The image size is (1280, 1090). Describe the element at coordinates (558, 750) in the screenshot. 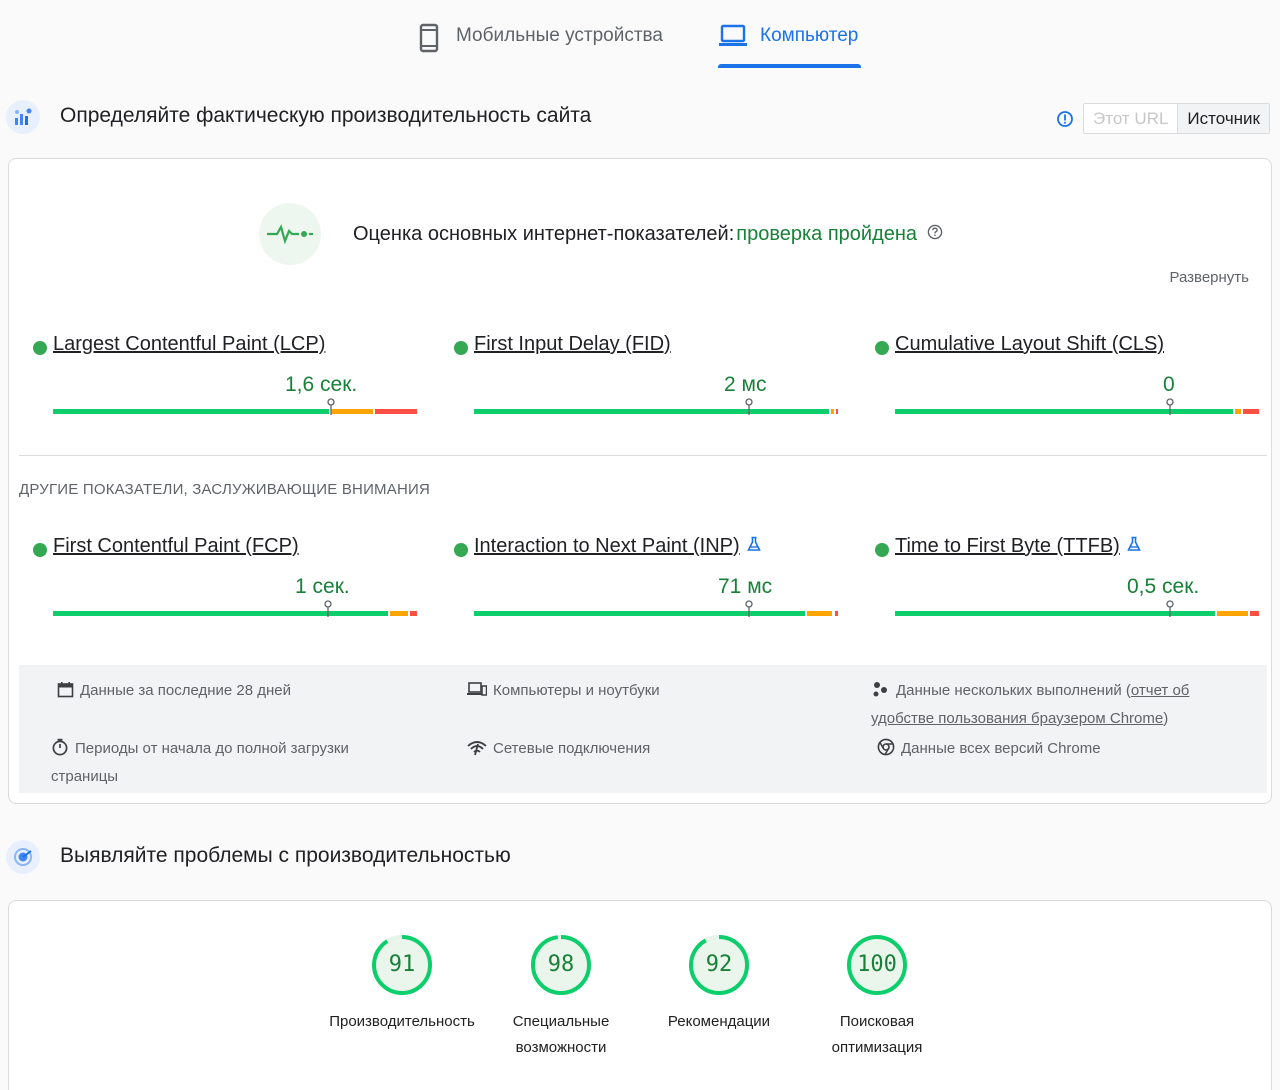

I see `info-network: Сетевые подключения` at that location.